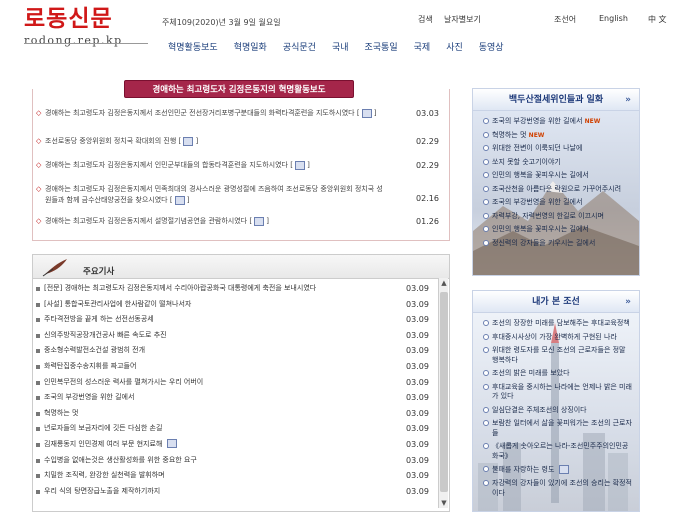 Image resolution: width=700 pixels, height=512 pixels. What do you see at coordinates (558, 355) in the screenshot?
I see `list-item: 위대한 령도자를 모신 조선의 근로자들은 정말 행복하다` at bounding box center [558, 355].